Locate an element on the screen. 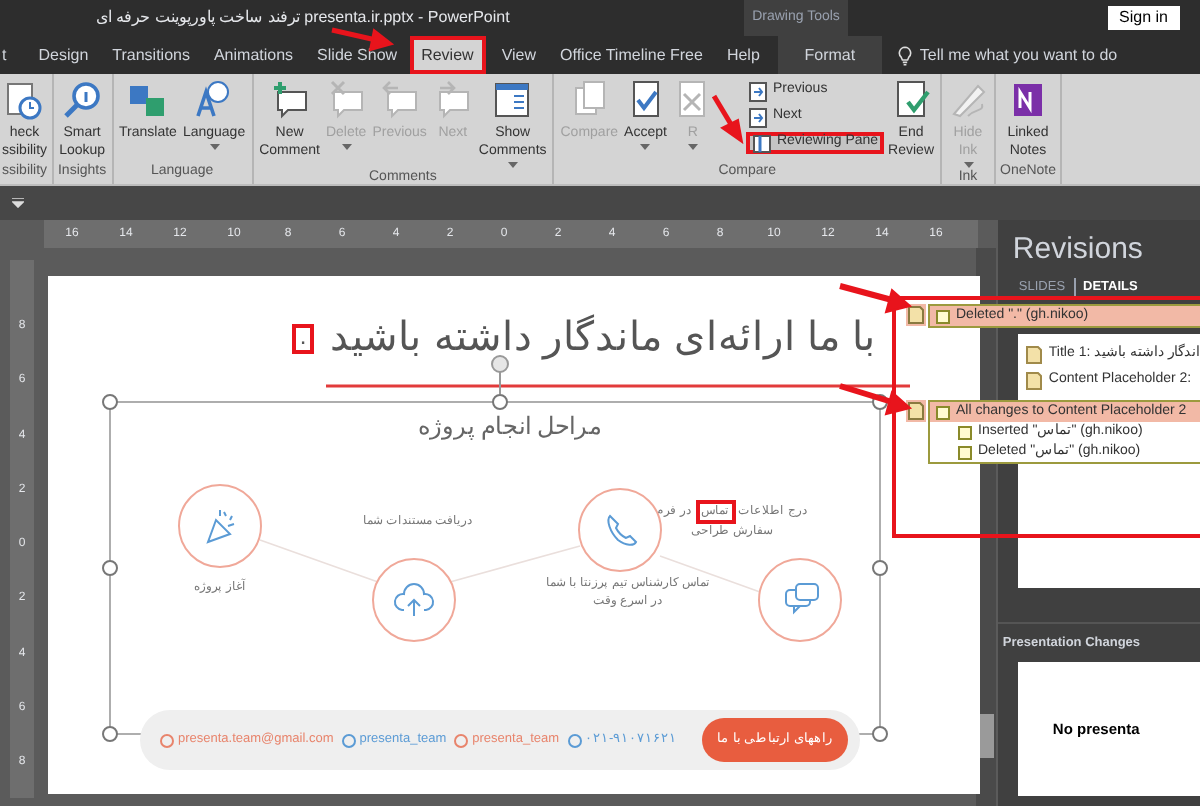 This screenshot has width=1200, height=806. ribbon-tab: Office Timeline Free is located at coordinates (631, 55).